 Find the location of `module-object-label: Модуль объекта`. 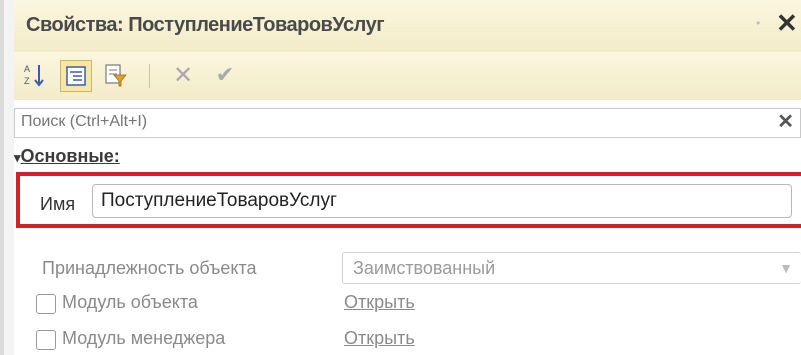

module-object-label: Модуль объекта is located at coordinates (130, 302).